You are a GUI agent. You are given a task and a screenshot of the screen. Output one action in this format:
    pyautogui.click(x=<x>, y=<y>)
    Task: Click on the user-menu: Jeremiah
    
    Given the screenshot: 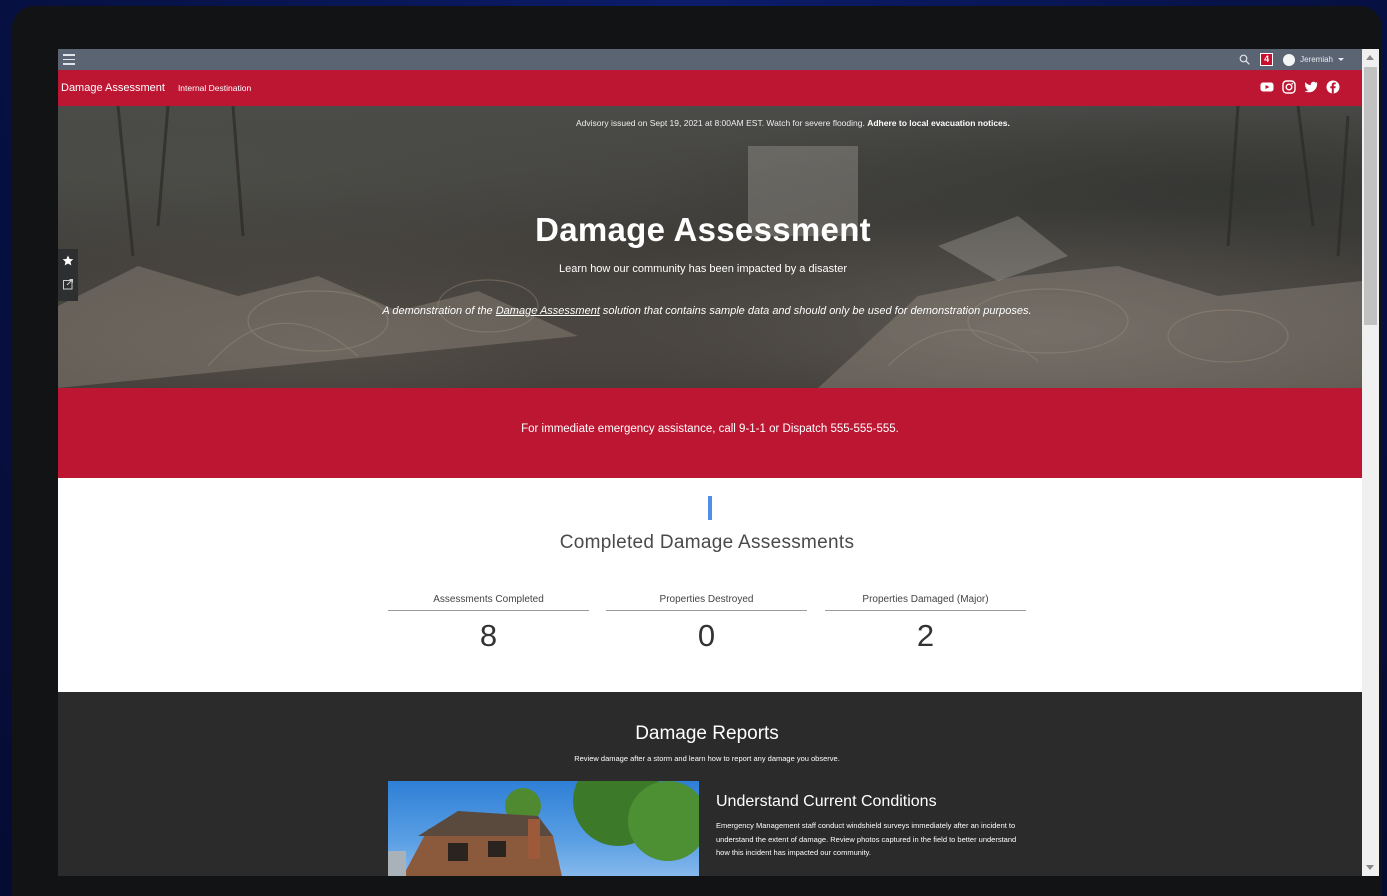 What is the action you would take?
    pyautogui.click(x=1313, y=59)
    